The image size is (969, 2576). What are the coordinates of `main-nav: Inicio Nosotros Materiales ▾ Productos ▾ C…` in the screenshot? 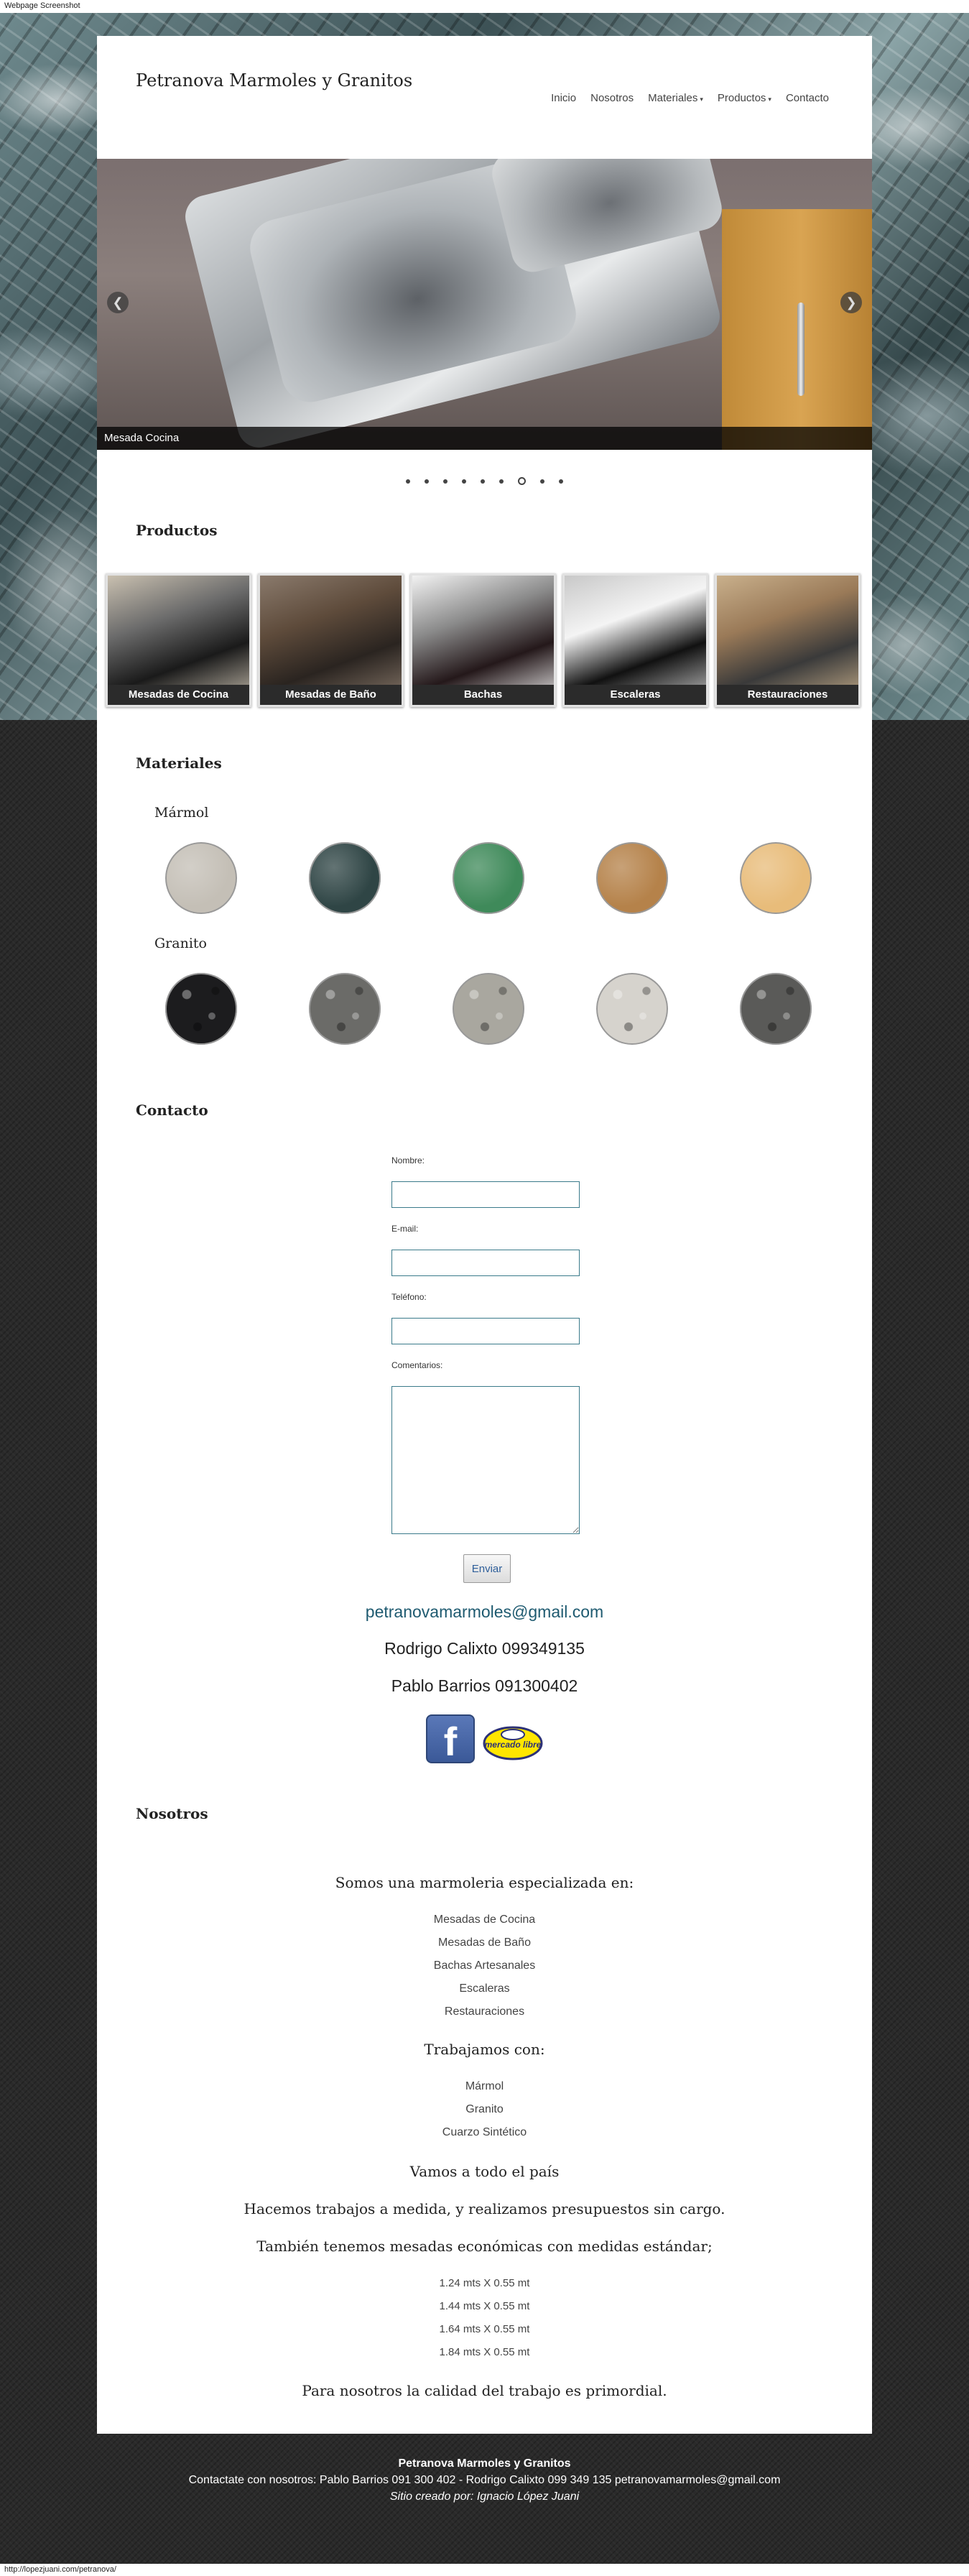 It's located at (690, 98).